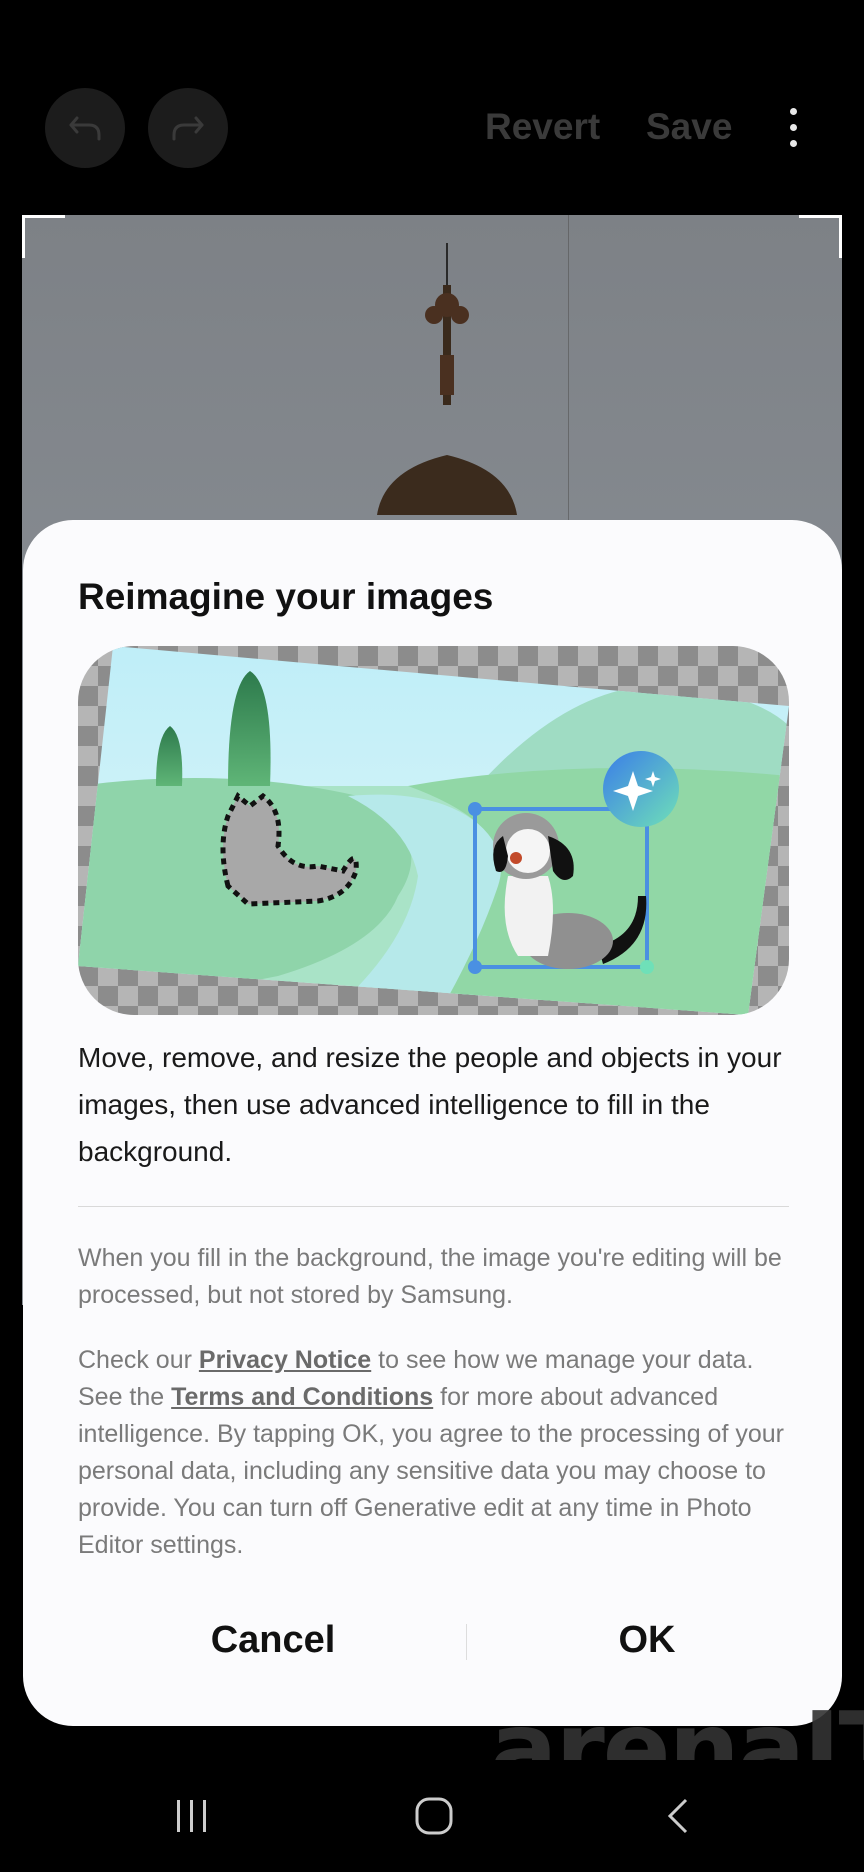  Describe the element at coordinates (285, 1360) in the screenshot. I see `privacy-notice-link: Privacy Notice` at that location.